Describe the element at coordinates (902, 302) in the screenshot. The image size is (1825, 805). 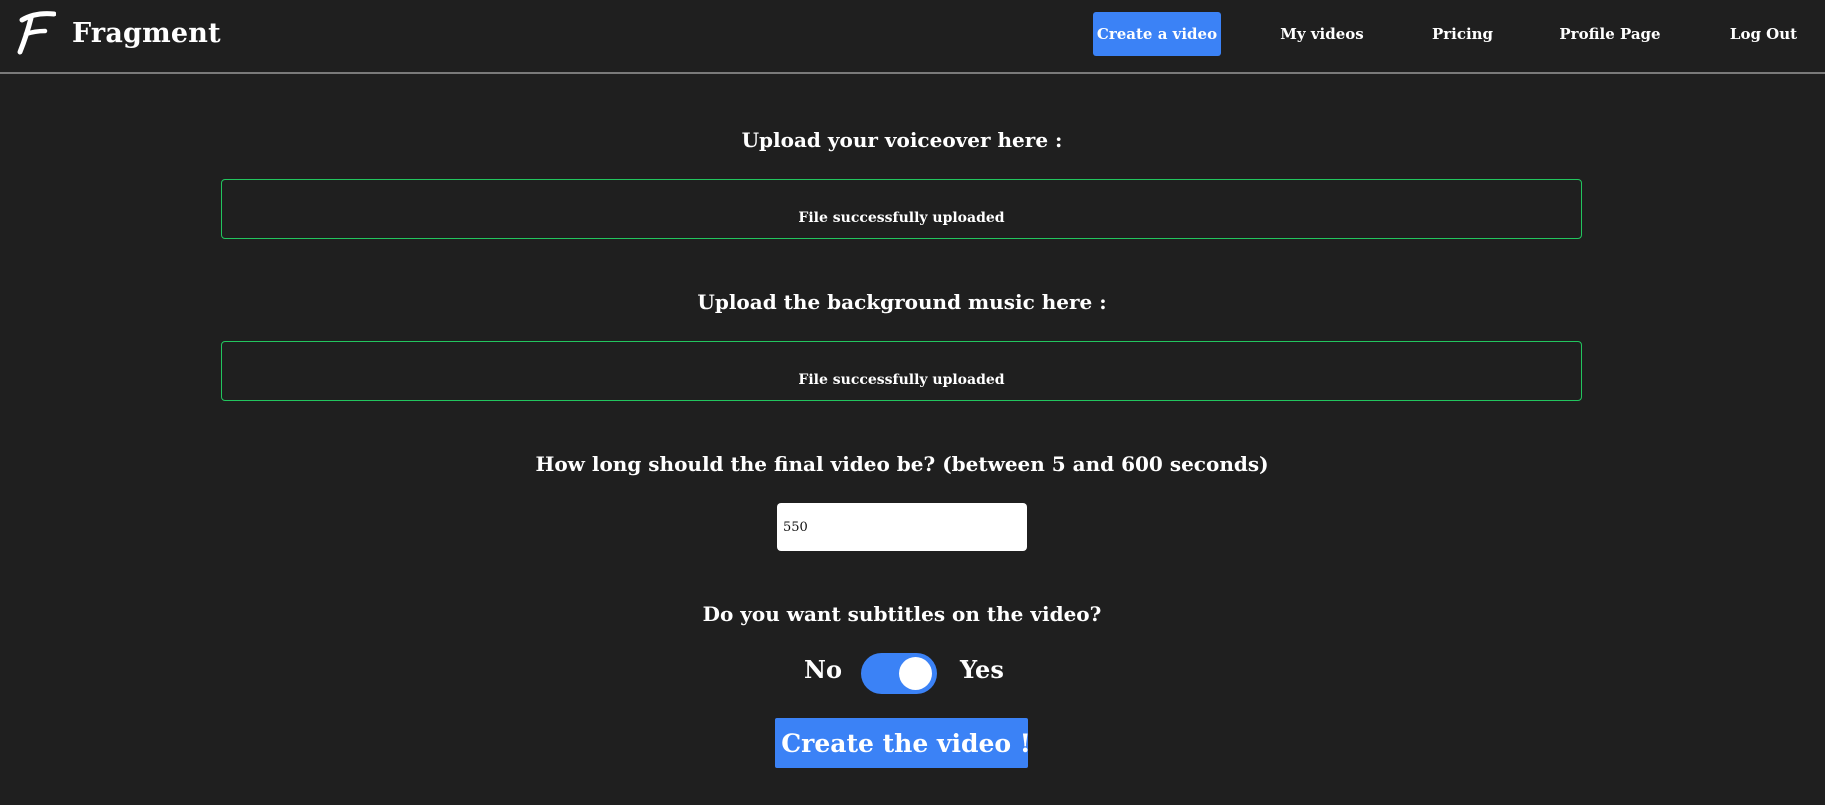
I see `music-upload-title: Upload the background music here :` at that location.